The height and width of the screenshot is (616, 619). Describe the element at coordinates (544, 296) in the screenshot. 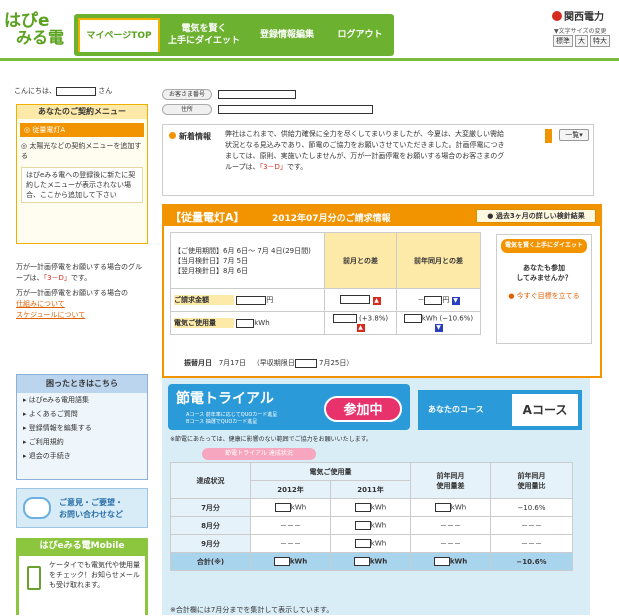

I see `diet-link: ● 今すぐ目標を立てる` at that location.